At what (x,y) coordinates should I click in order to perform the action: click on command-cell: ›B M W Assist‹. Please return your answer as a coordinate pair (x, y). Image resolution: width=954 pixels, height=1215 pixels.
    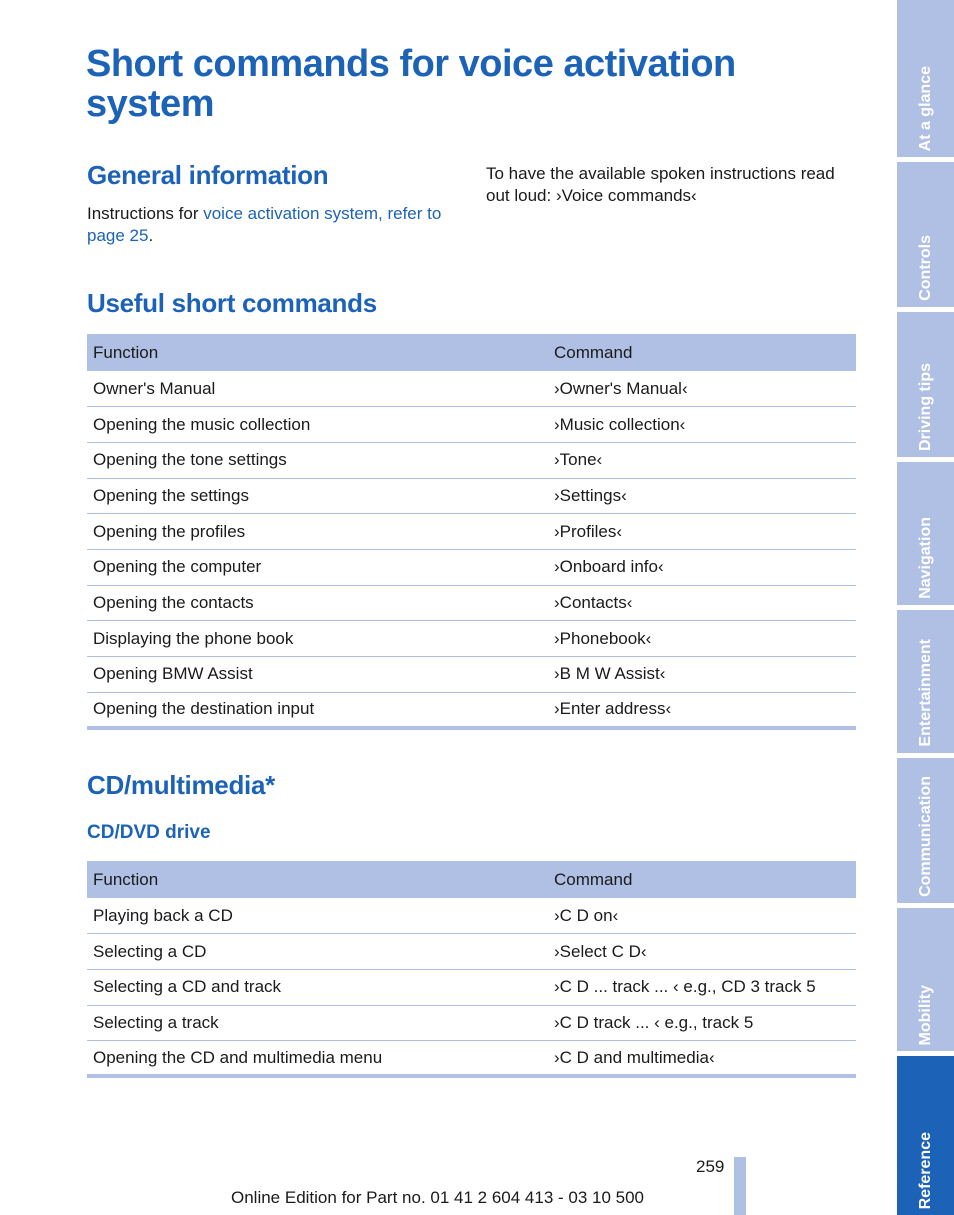
    Looking at the image, I should click on (702, 674).